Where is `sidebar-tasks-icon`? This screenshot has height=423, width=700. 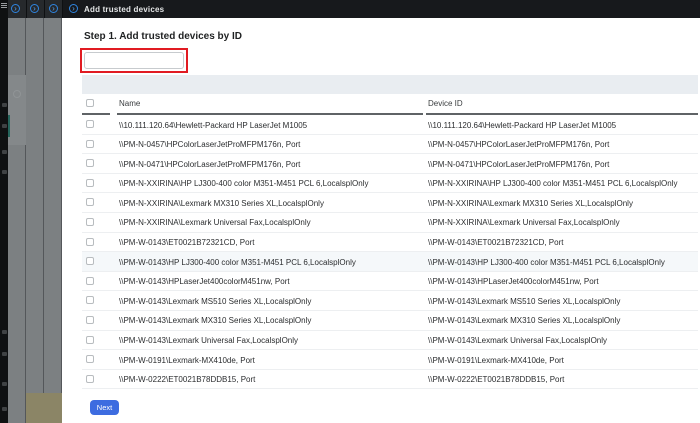 sidebar-tasks-icon is located at coordinates (4, 172).